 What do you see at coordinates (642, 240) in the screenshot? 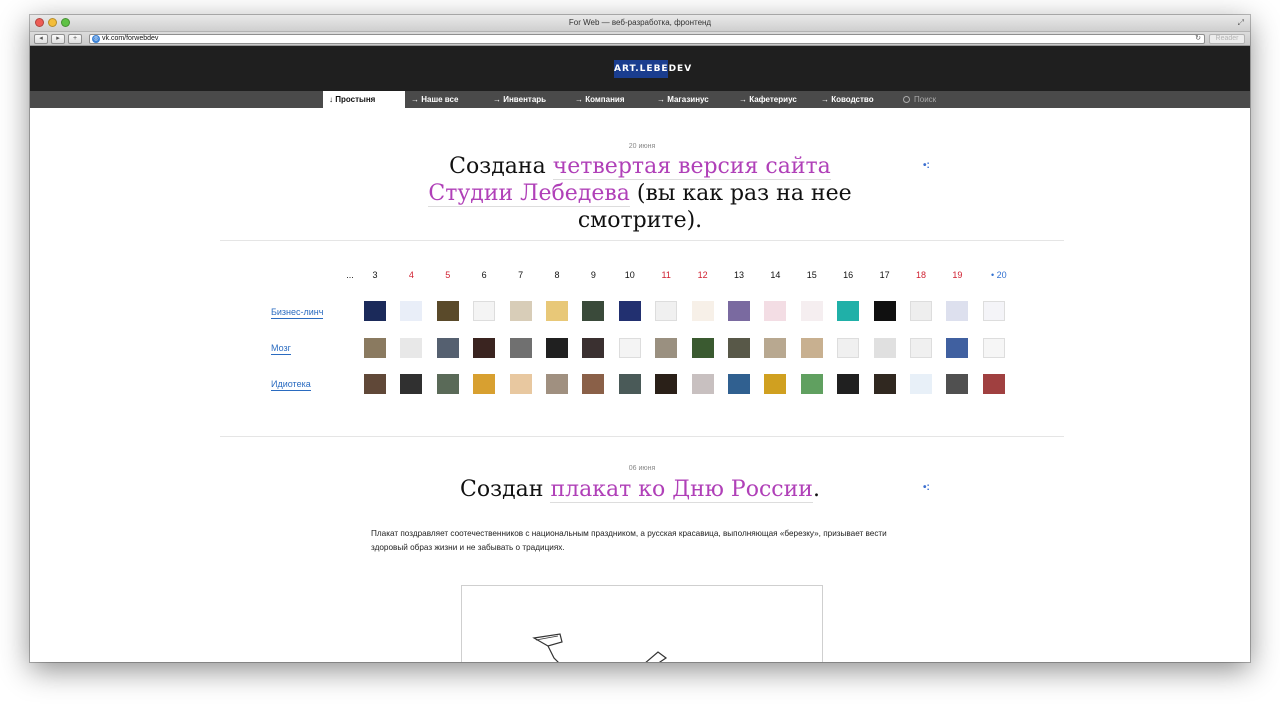
I see `divider` at bounding box center [642, 240].